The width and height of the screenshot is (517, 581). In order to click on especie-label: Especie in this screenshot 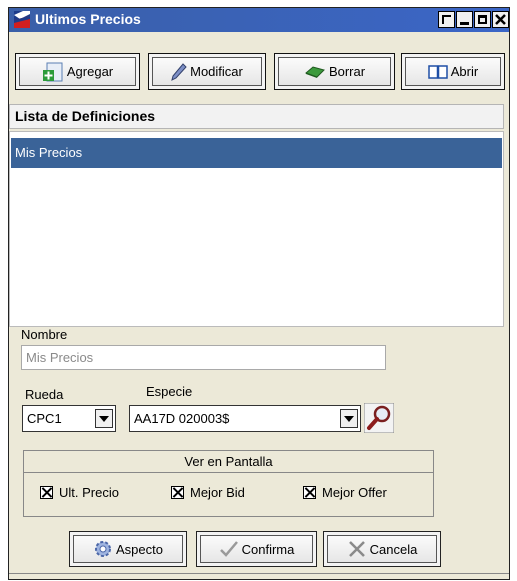, I will do `click(169, 391)`.